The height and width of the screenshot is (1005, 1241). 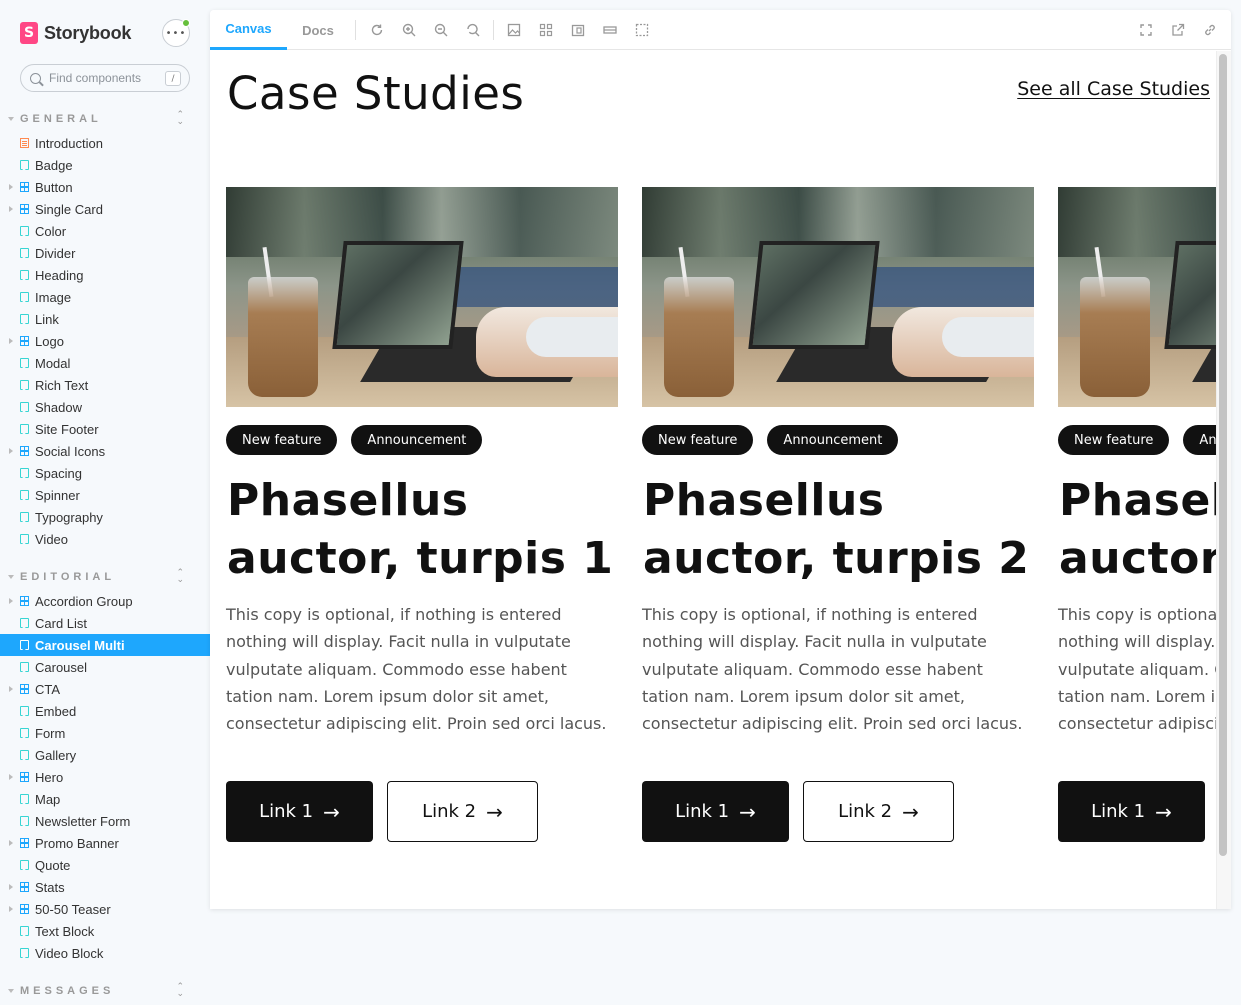 What do you see at coordinates (104, 78) in the screenshot?
I see `search-input` at bounding box center [104, 78].